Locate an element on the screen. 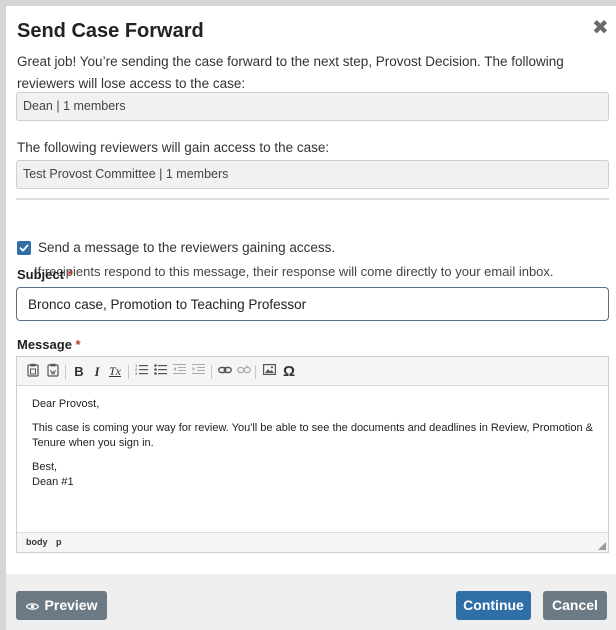  remove-format-icon: Tx is located at coordinates (115, 371).